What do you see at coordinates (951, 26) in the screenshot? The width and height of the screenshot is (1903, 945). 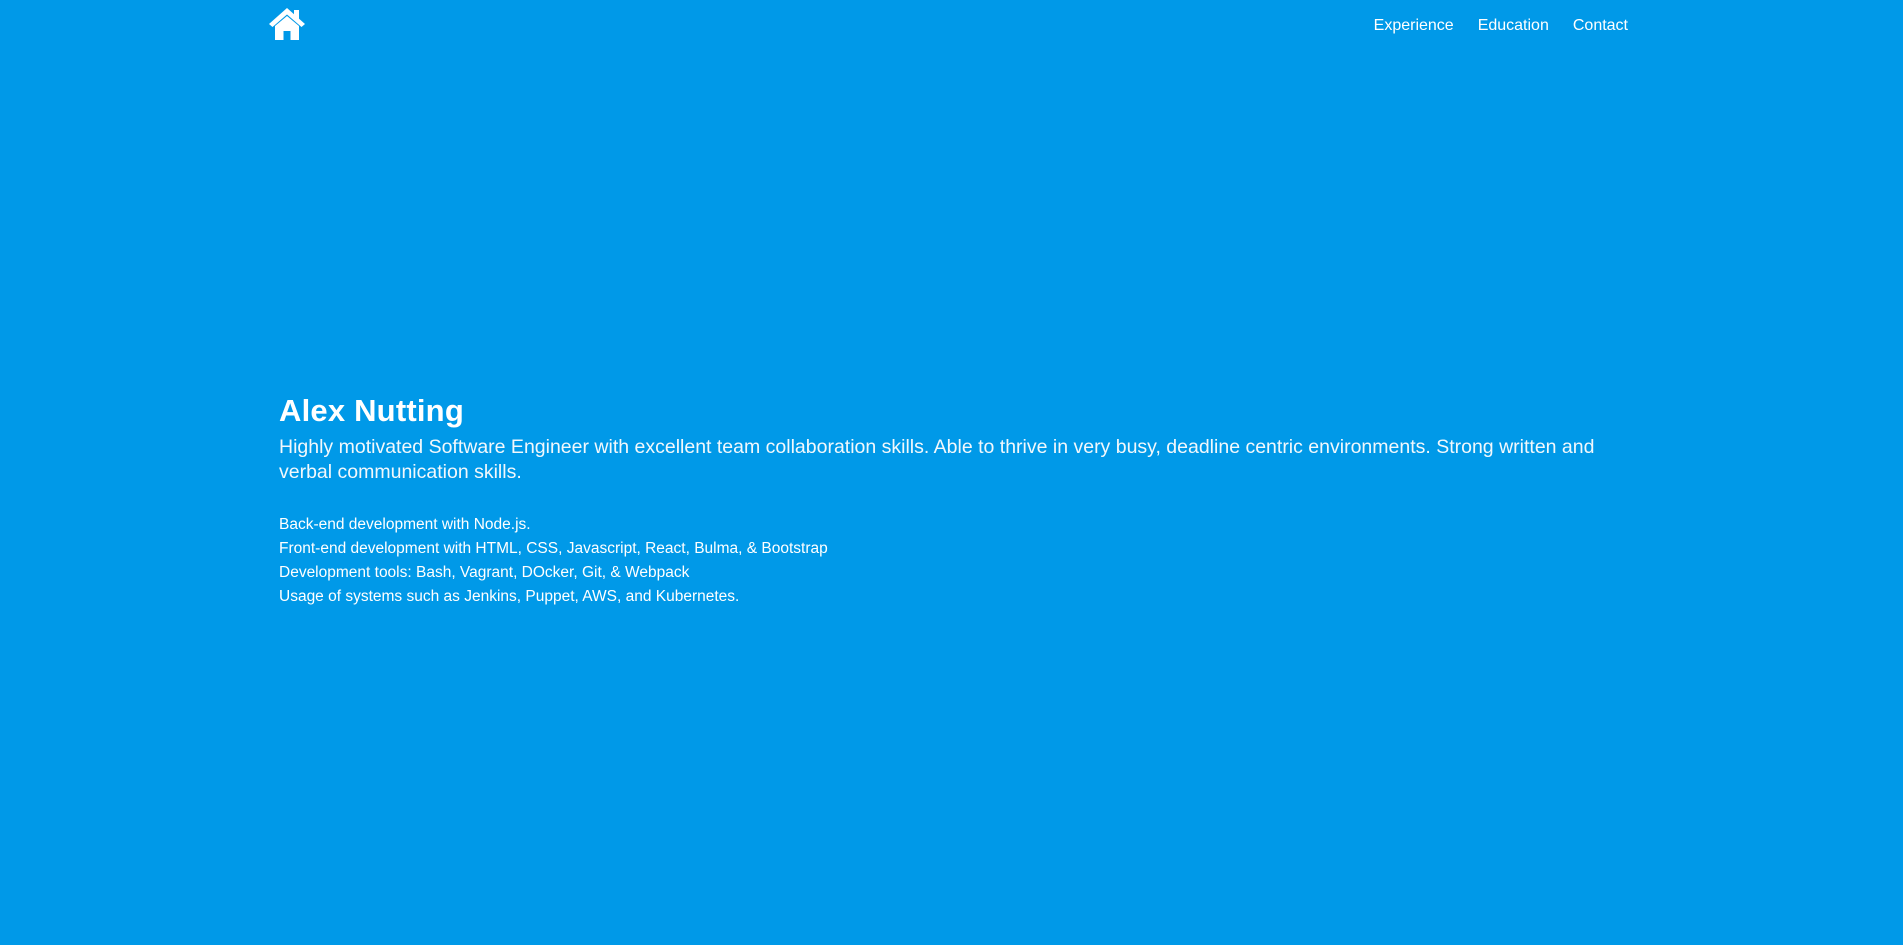 I see `navbar: Experience Education Contact` at bounding box center [951, 26].